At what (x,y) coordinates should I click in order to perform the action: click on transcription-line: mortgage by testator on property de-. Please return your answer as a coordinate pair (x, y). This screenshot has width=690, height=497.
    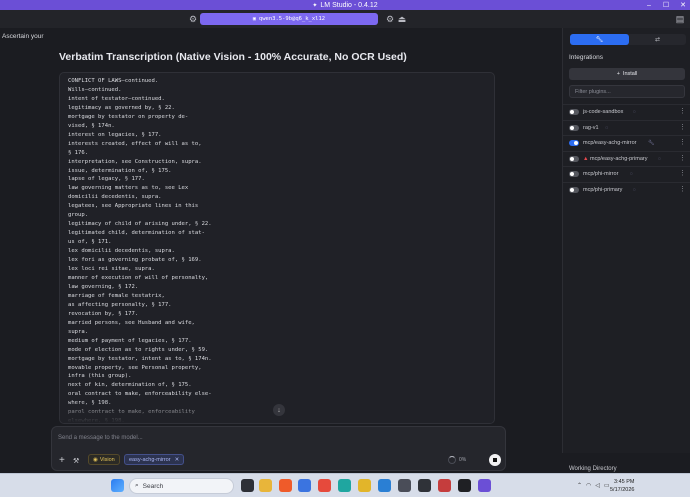
    Looking at the image, I should click on (128, 116).